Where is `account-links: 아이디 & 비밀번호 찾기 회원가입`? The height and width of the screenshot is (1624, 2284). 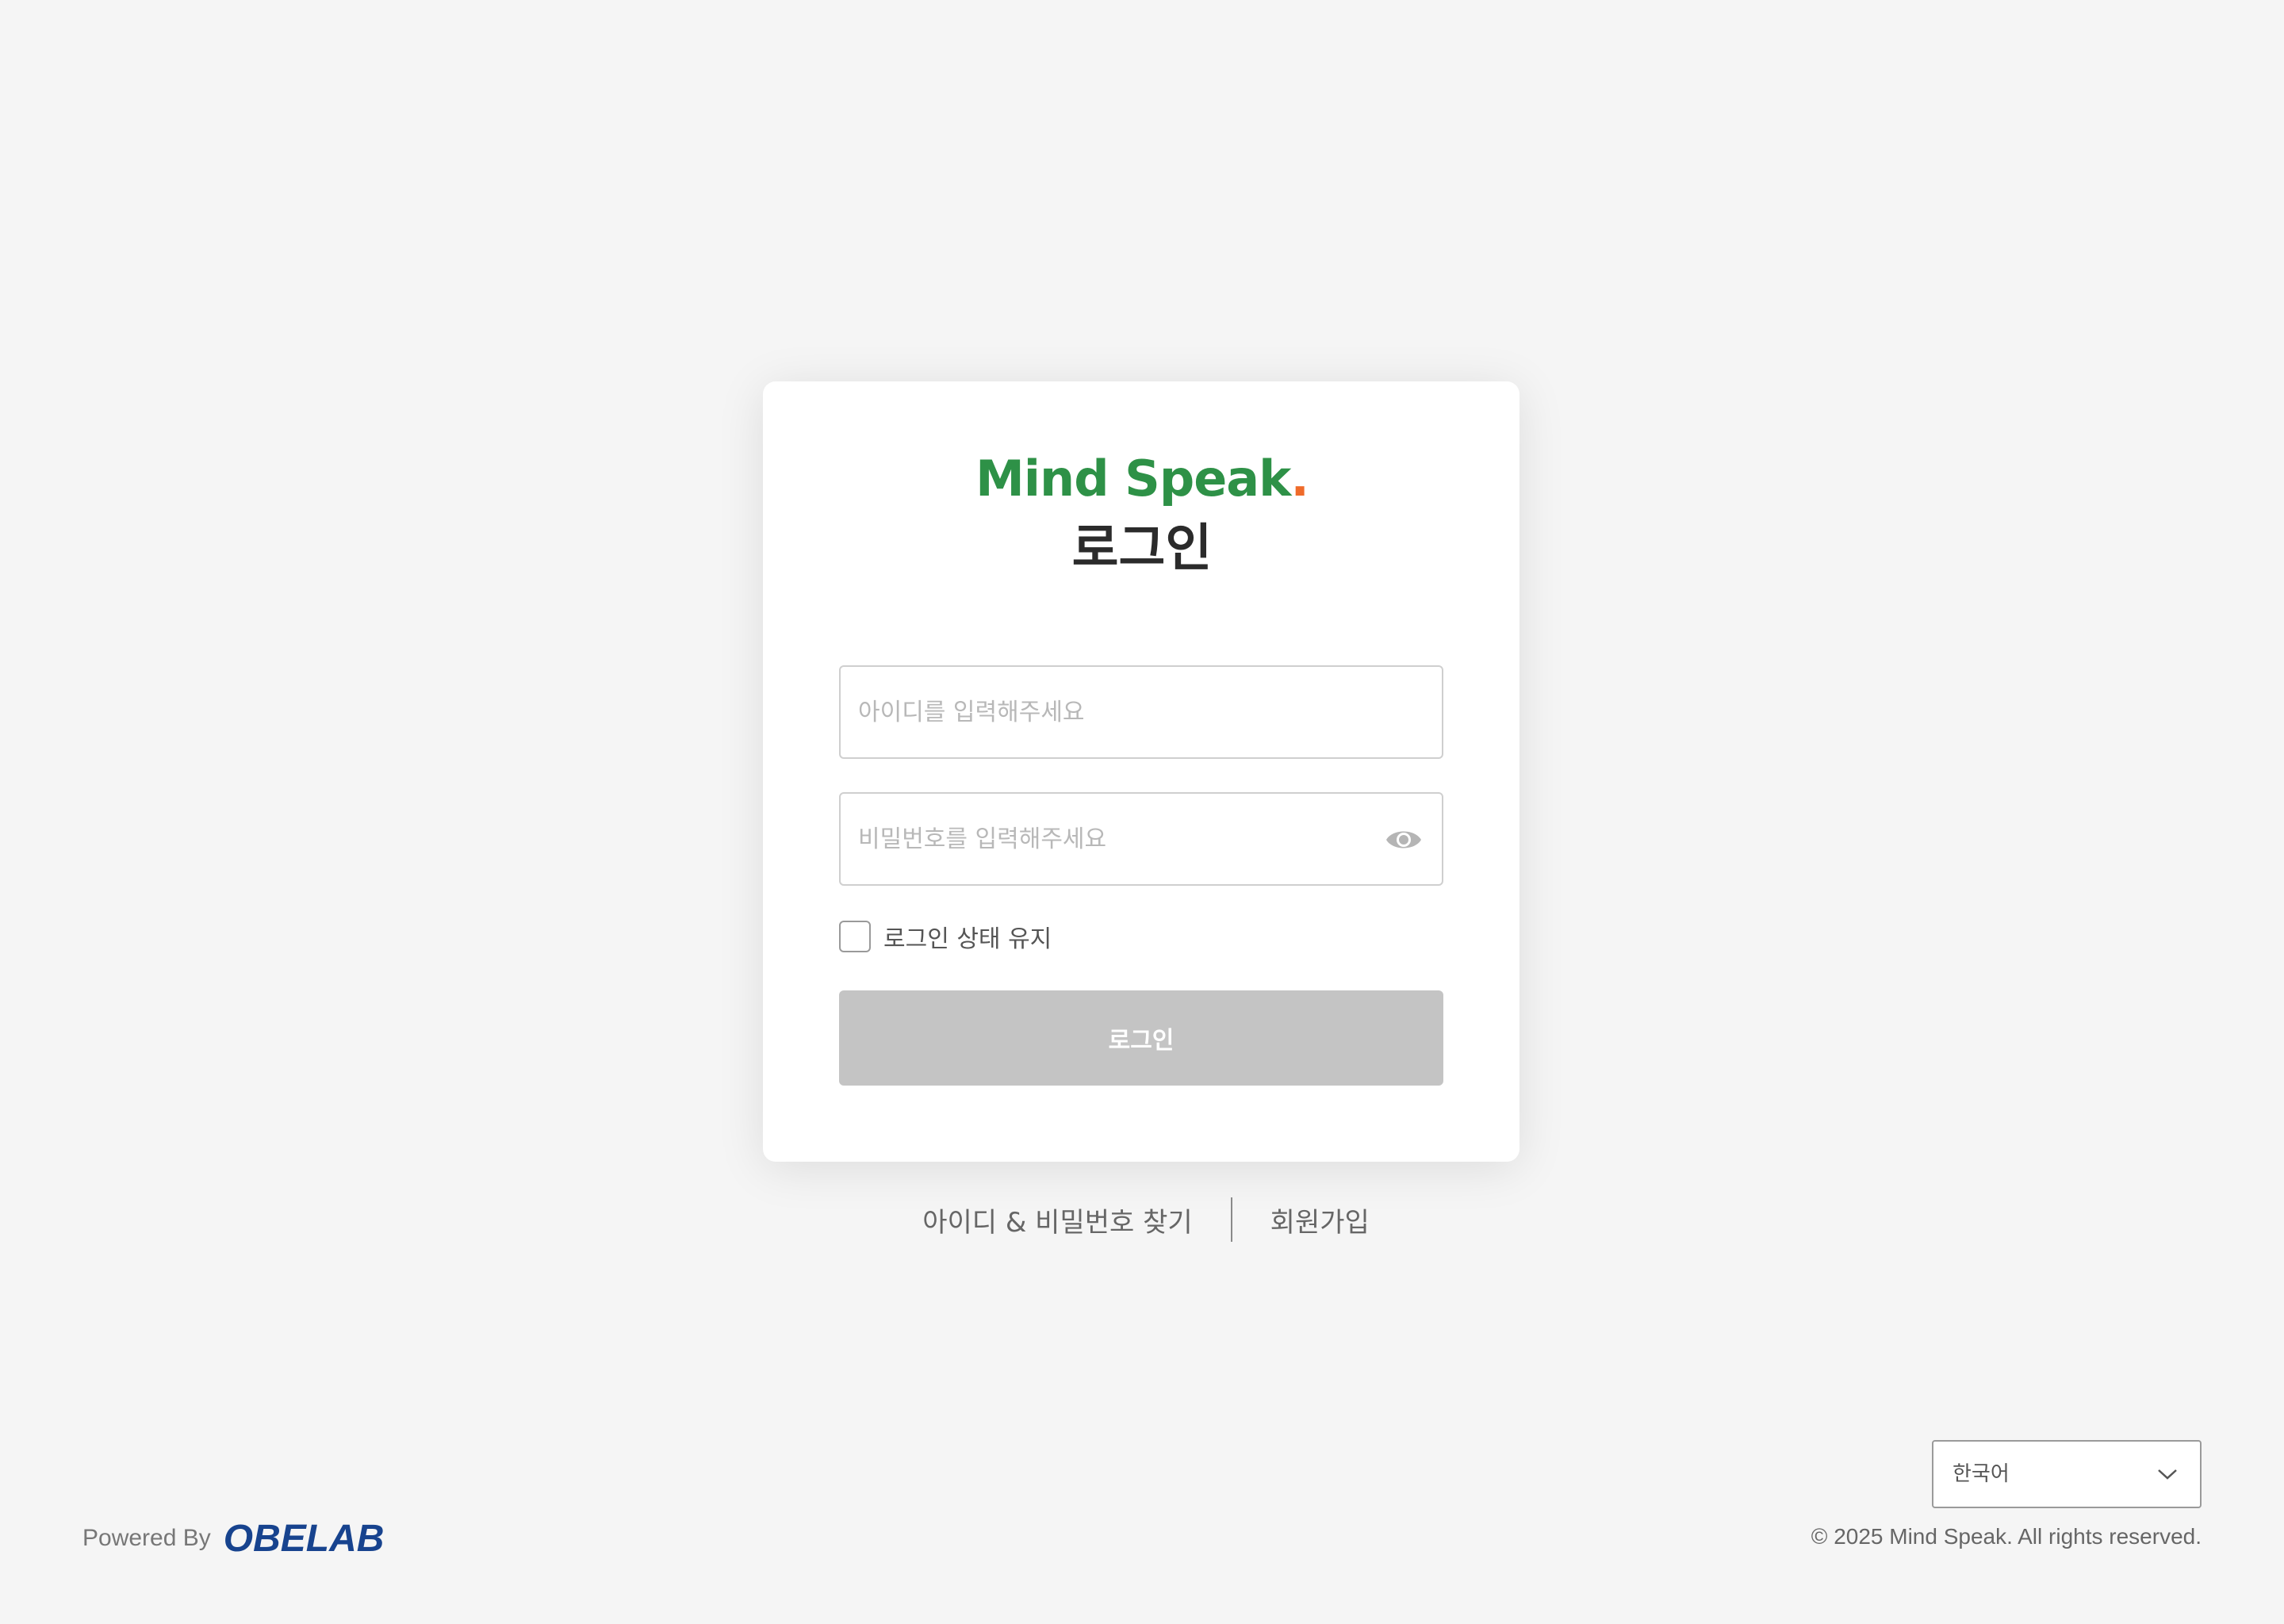 account-links: 아이디 & 비밀번호 찾기 회원가입 is located at coordinates (1142, 1219).